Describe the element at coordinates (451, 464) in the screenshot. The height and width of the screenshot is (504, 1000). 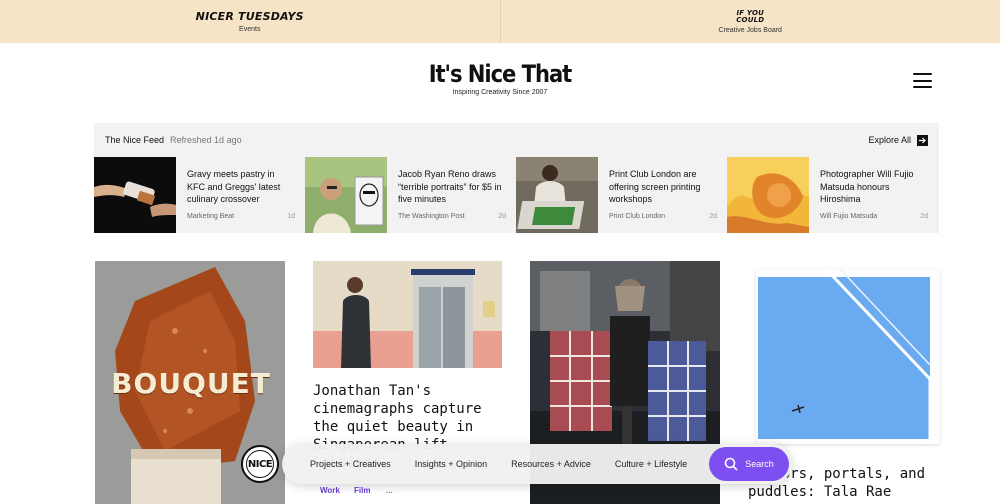
I see `nav-insights-opinion: Insights + Opinion` at that location.